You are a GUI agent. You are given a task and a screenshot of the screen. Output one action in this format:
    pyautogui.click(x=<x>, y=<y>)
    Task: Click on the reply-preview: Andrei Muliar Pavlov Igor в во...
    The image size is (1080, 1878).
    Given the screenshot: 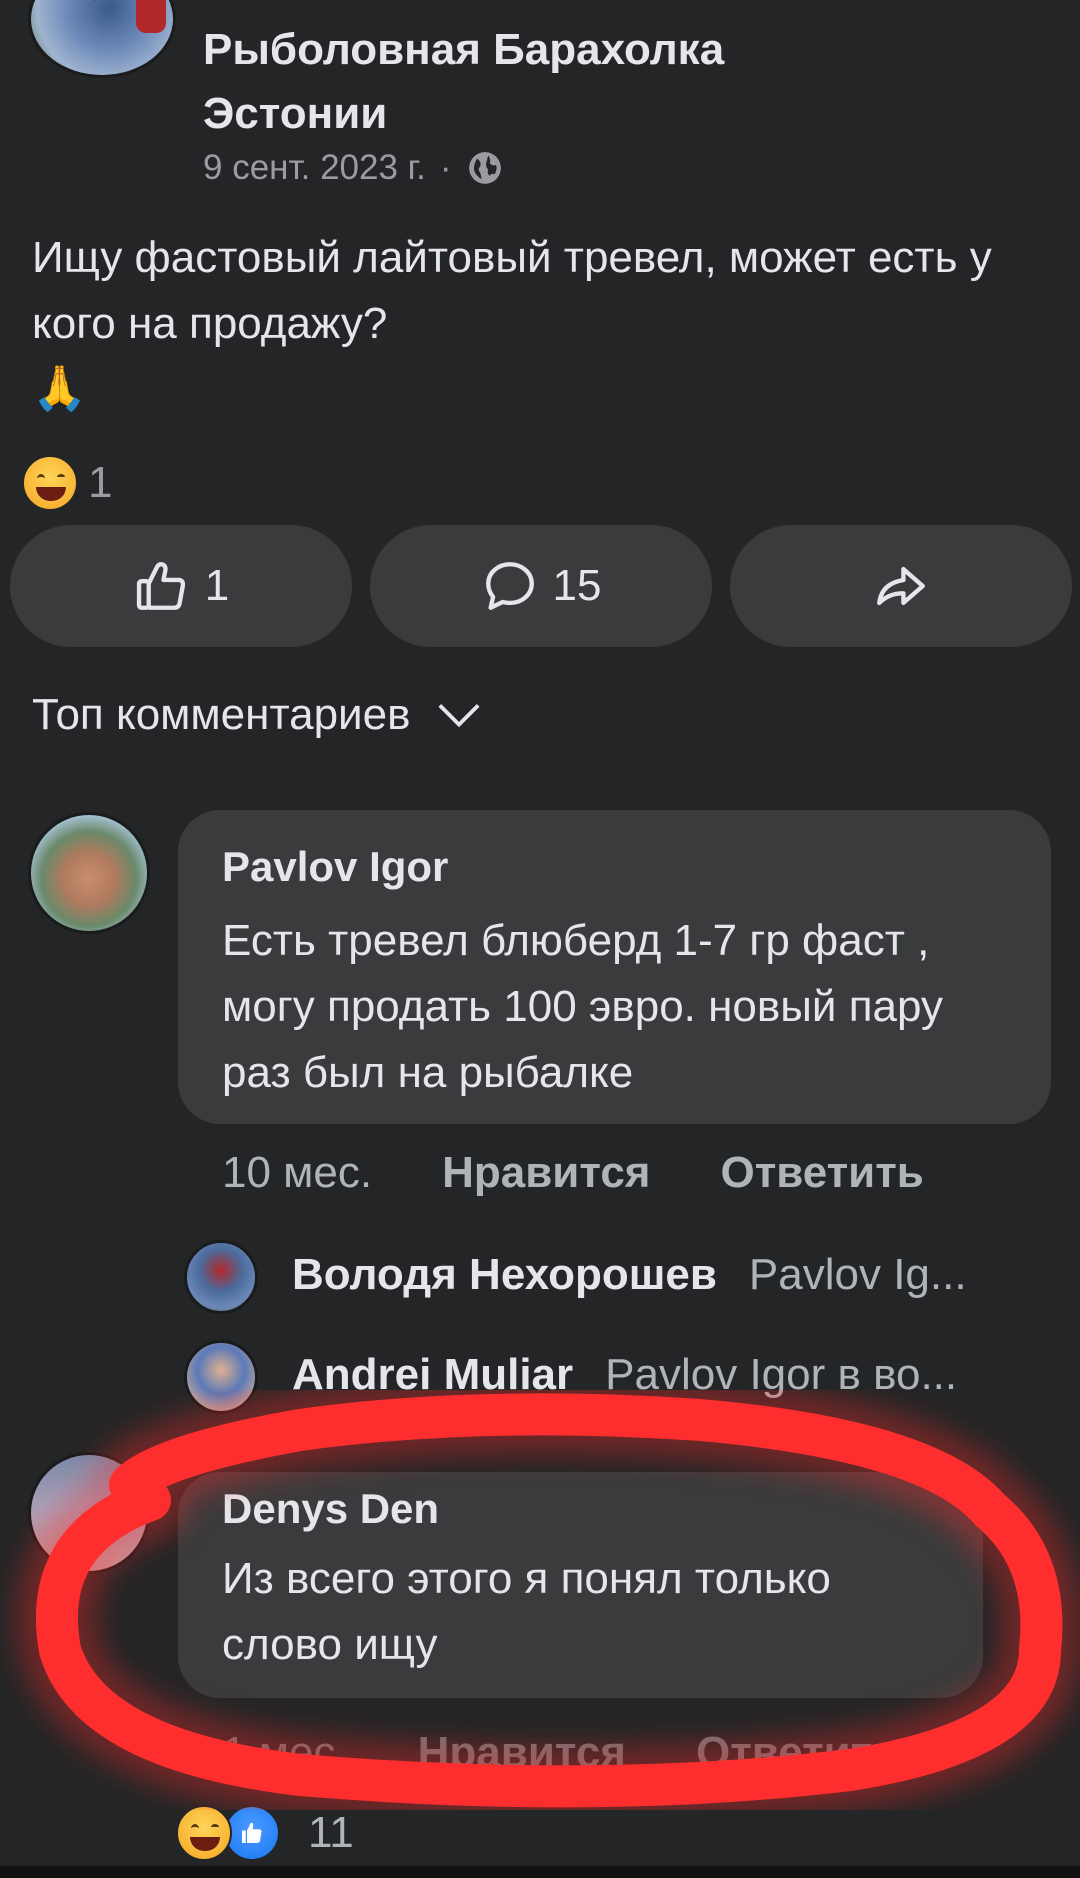 What is the action you would take?
    pyautogui.click(x=624, y=1375)
    